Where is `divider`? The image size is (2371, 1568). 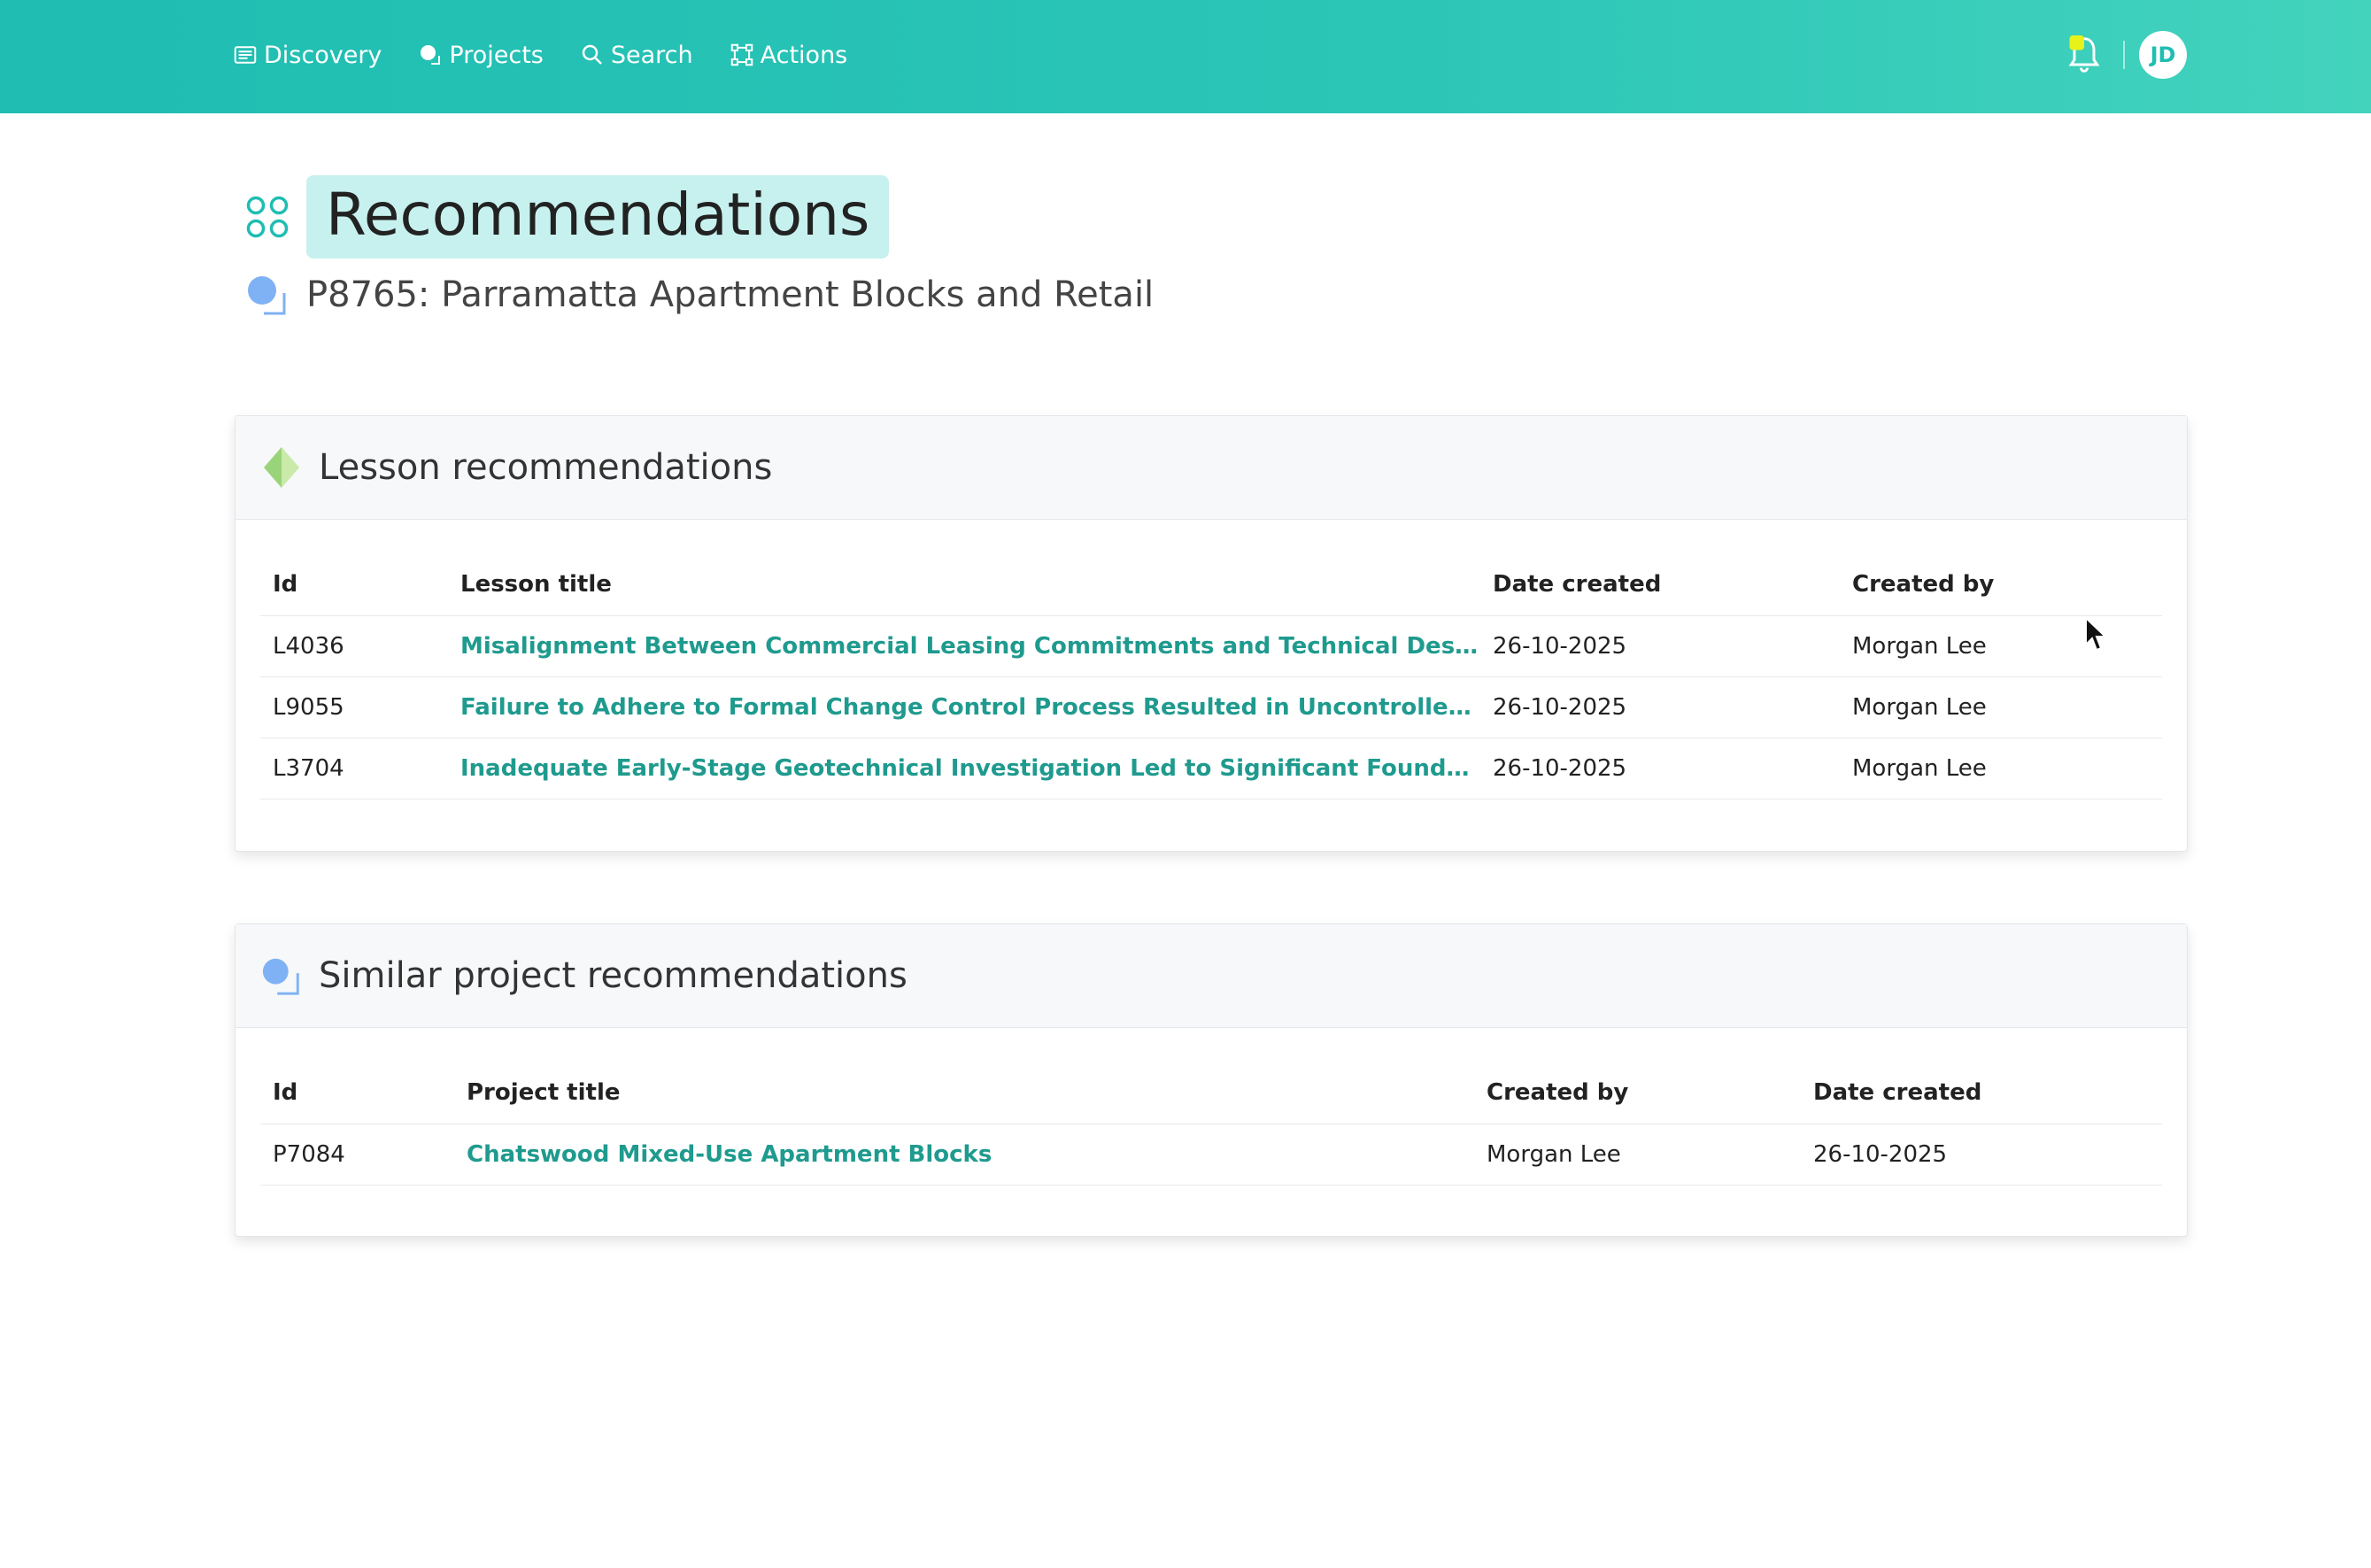
divider is located at coordinates (2124, 55).